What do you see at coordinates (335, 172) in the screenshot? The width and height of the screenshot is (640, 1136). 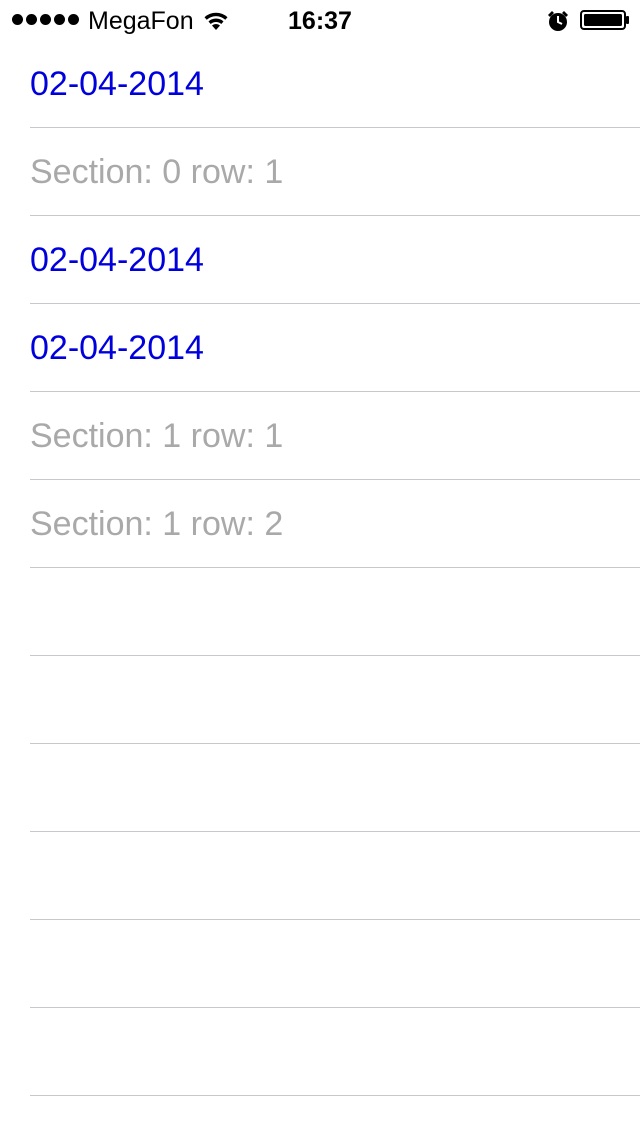 I see `table-row: Section: 0 row: 1` at bounding box center [335, 172].